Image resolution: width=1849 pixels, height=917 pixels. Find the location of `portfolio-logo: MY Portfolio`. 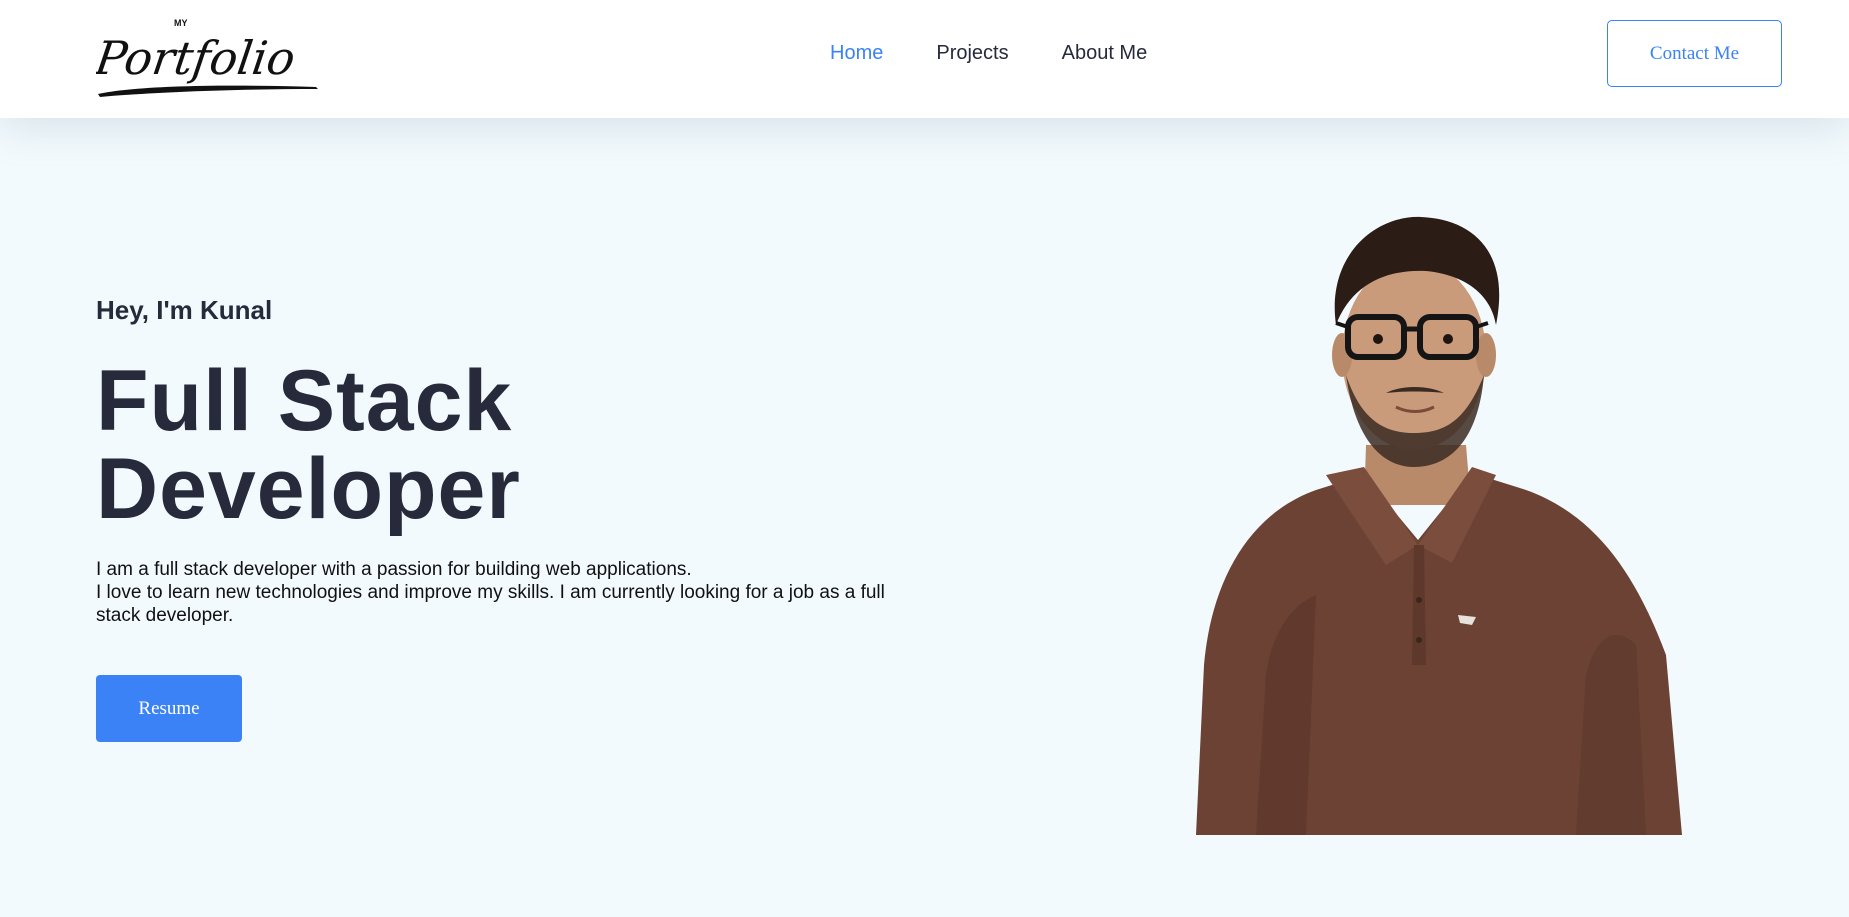

portfolio-logo: MY Portfolio is located at coordinates (211, 59).